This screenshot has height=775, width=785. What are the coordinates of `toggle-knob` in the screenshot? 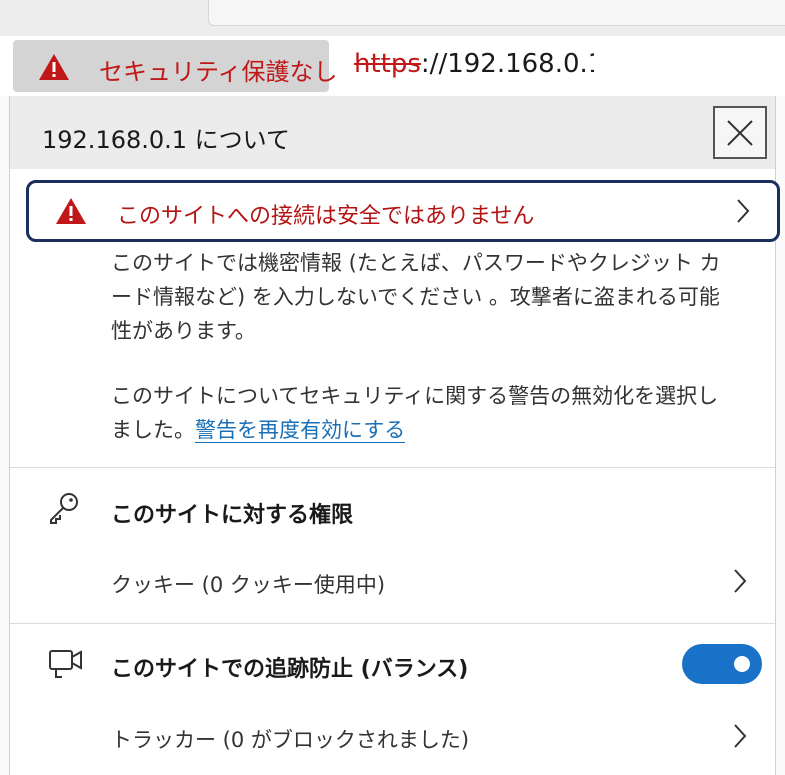 It's located at (742, 664).